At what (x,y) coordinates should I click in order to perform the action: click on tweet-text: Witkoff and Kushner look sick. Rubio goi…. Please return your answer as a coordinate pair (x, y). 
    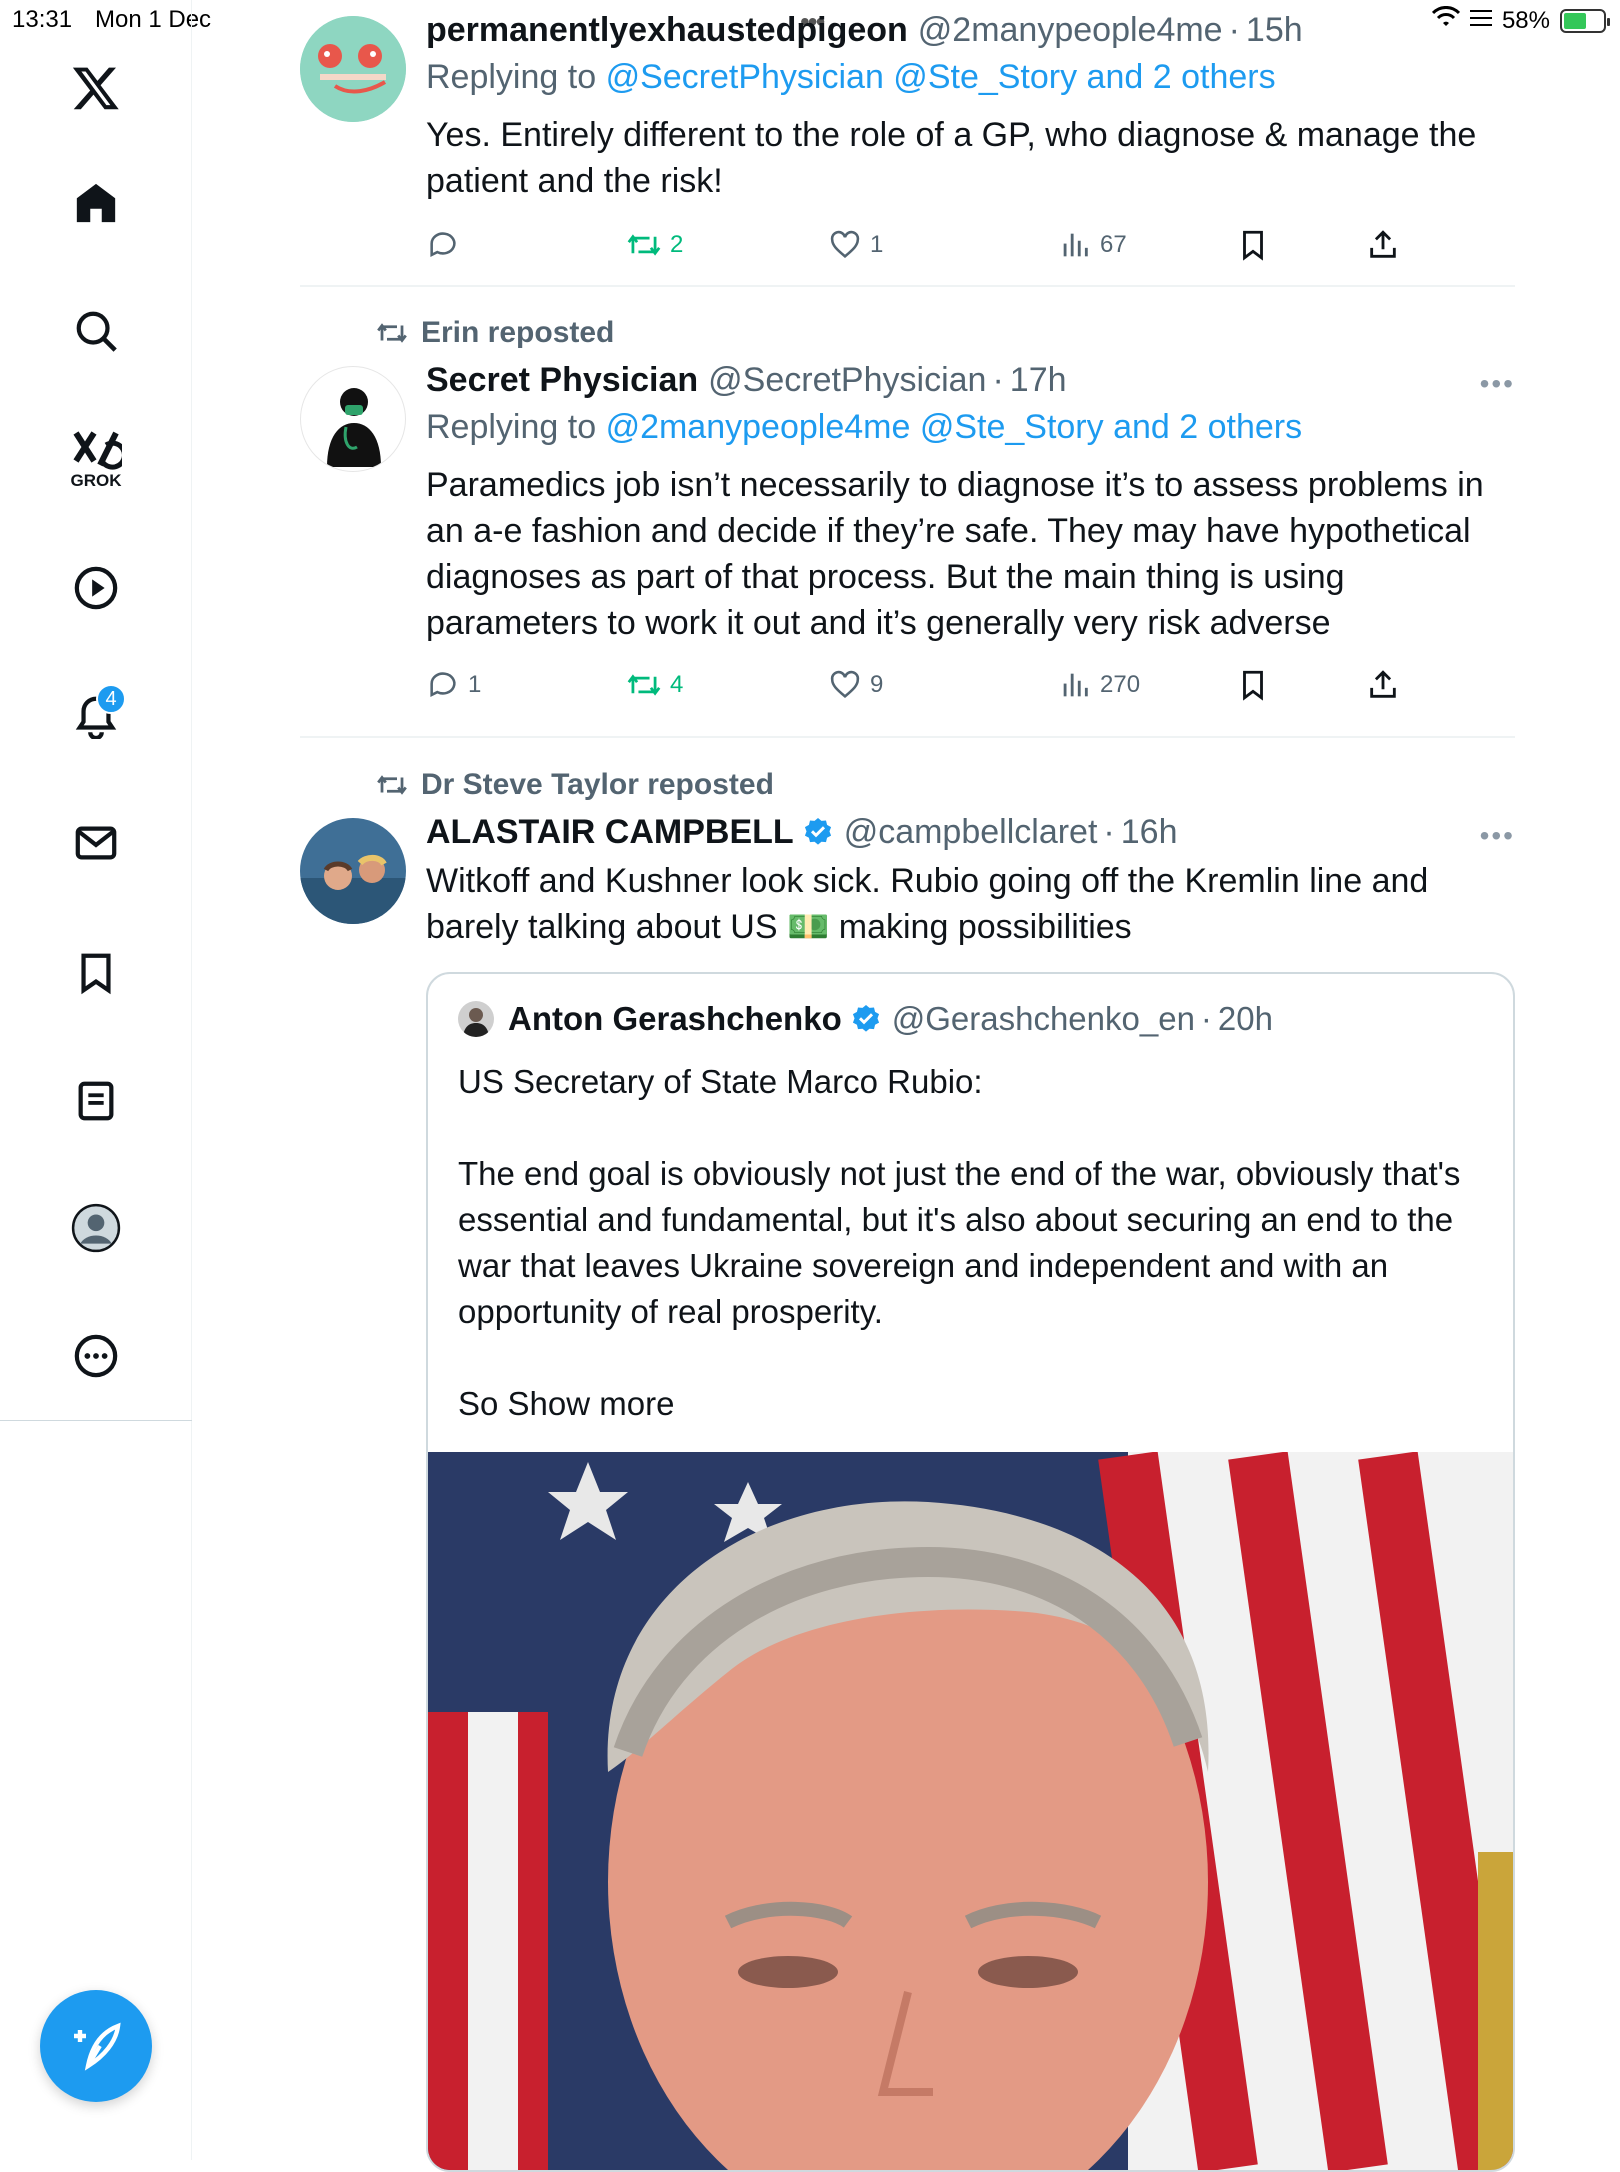
    Looking at the image, I should click on (927, 904).